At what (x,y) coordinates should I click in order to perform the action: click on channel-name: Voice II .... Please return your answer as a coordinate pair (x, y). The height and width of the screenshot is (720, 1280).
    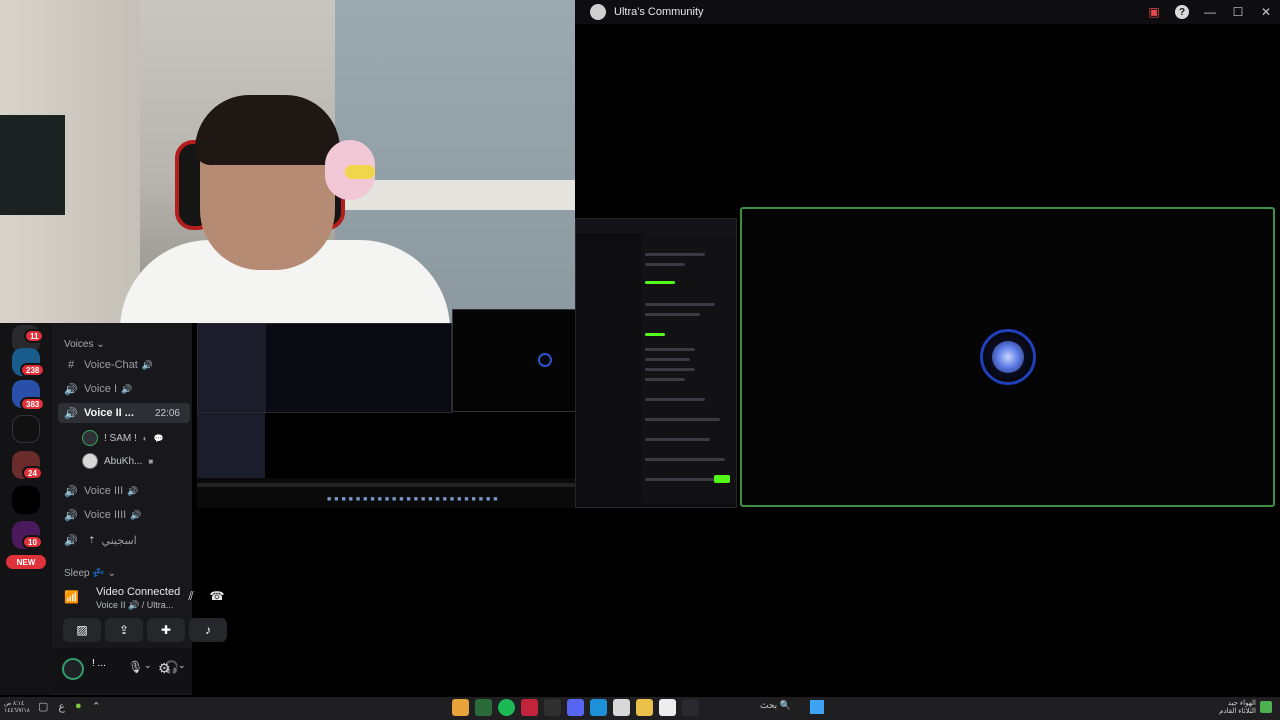
    Looking at the image, I should click on (109, 413).